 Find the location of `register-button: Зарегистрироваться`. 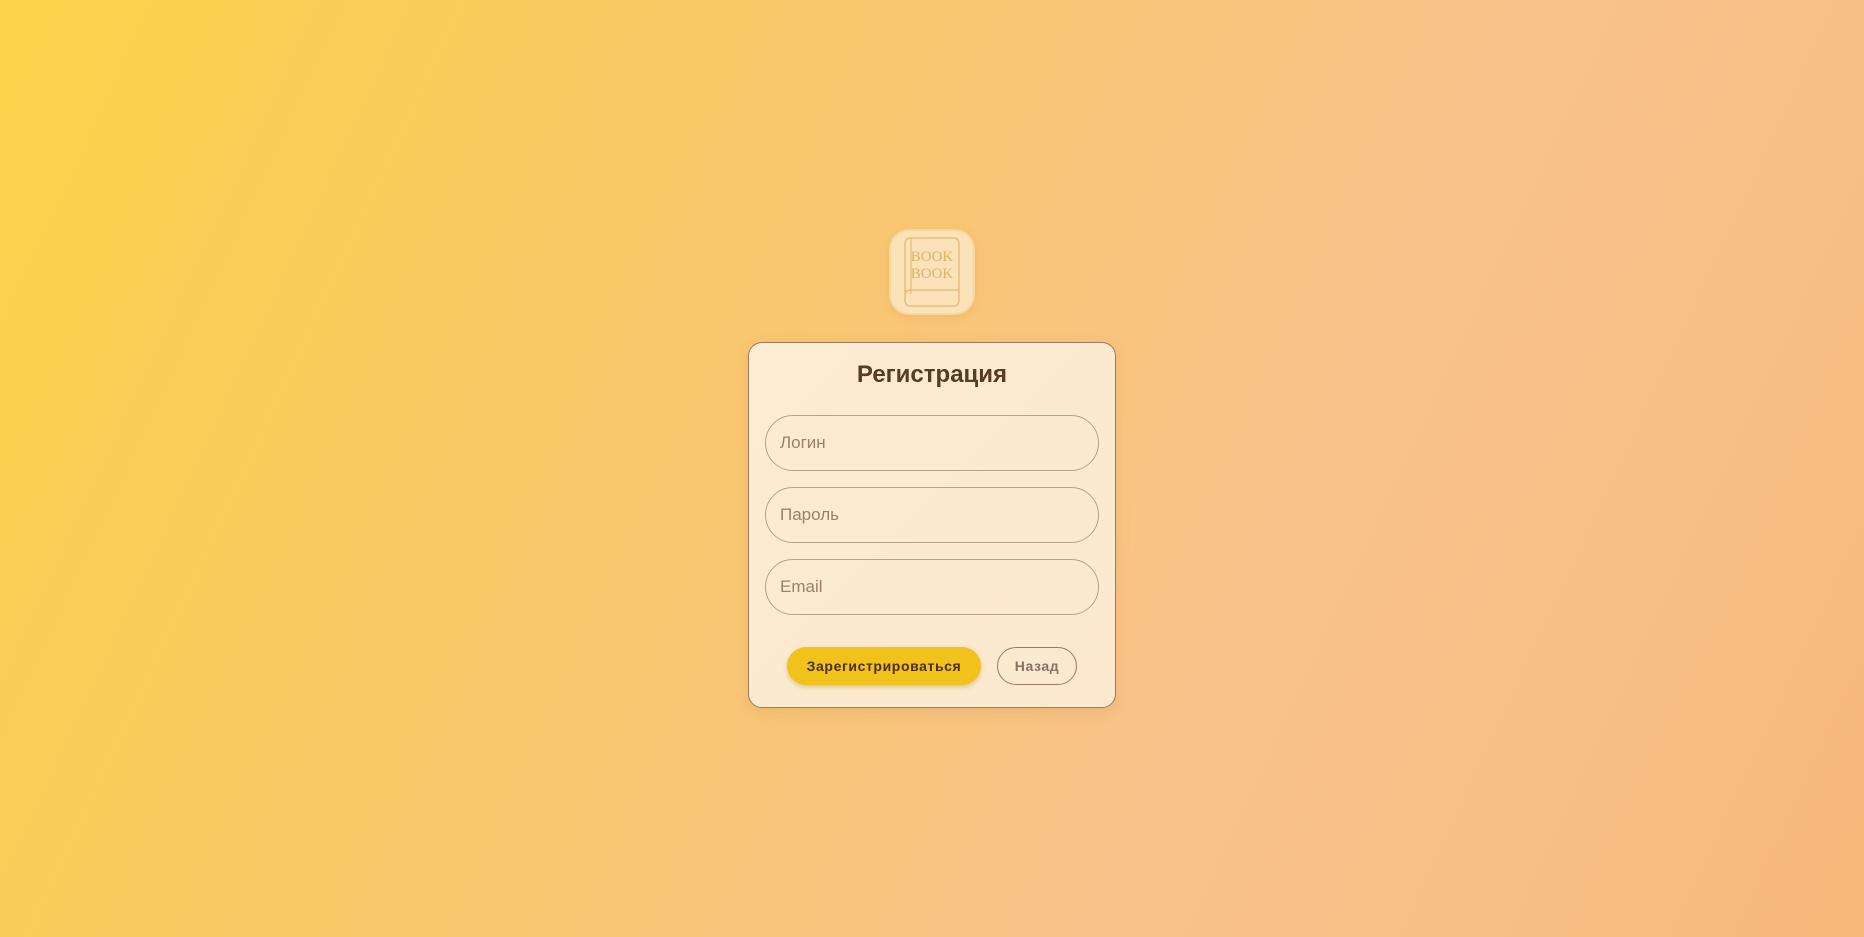

register-button: Зарегистрироваться is located at coordinates (884, 666).